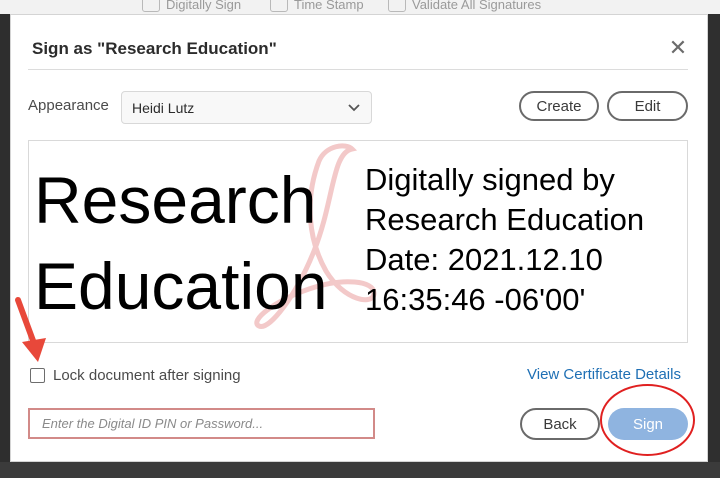 This screenshot has height=478, width=720. Describe the element at coordinates (714, 246) in the screenshot. I see `background-right-panel` at that location.